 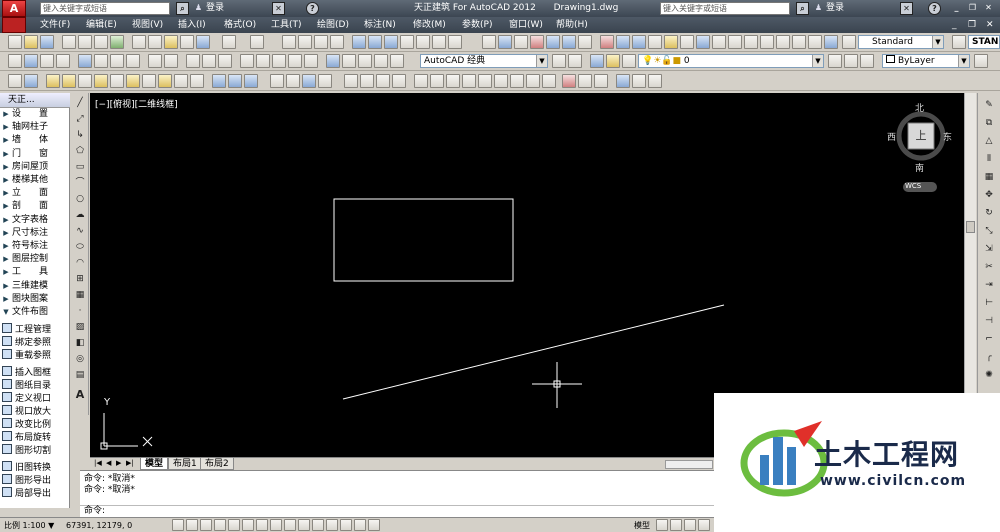 What do you see at coordinates (597, 61) in the screenshot?
I see `layer-properties-icon` at bounding box center [597, 61].